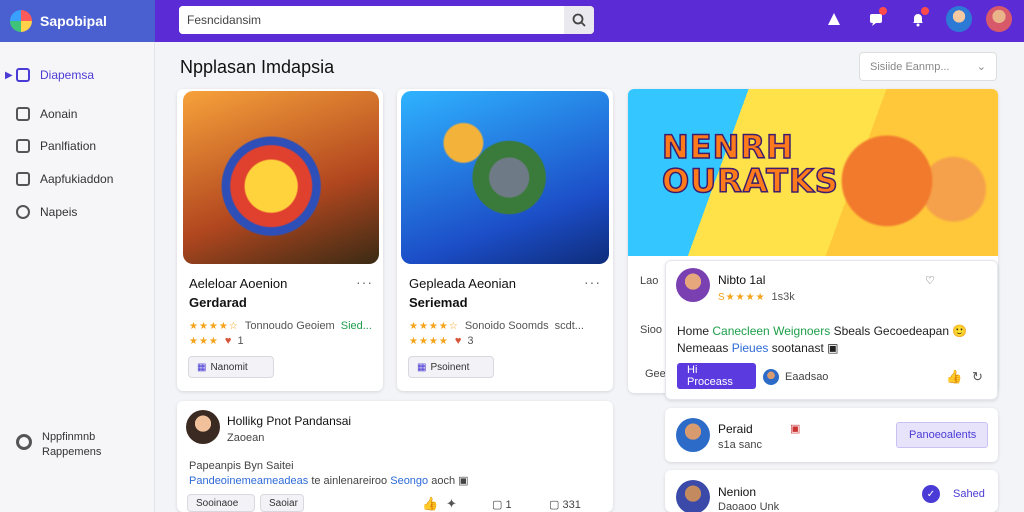  I want to click on person-meta: Daoaoo Unk, so click(749, 506).